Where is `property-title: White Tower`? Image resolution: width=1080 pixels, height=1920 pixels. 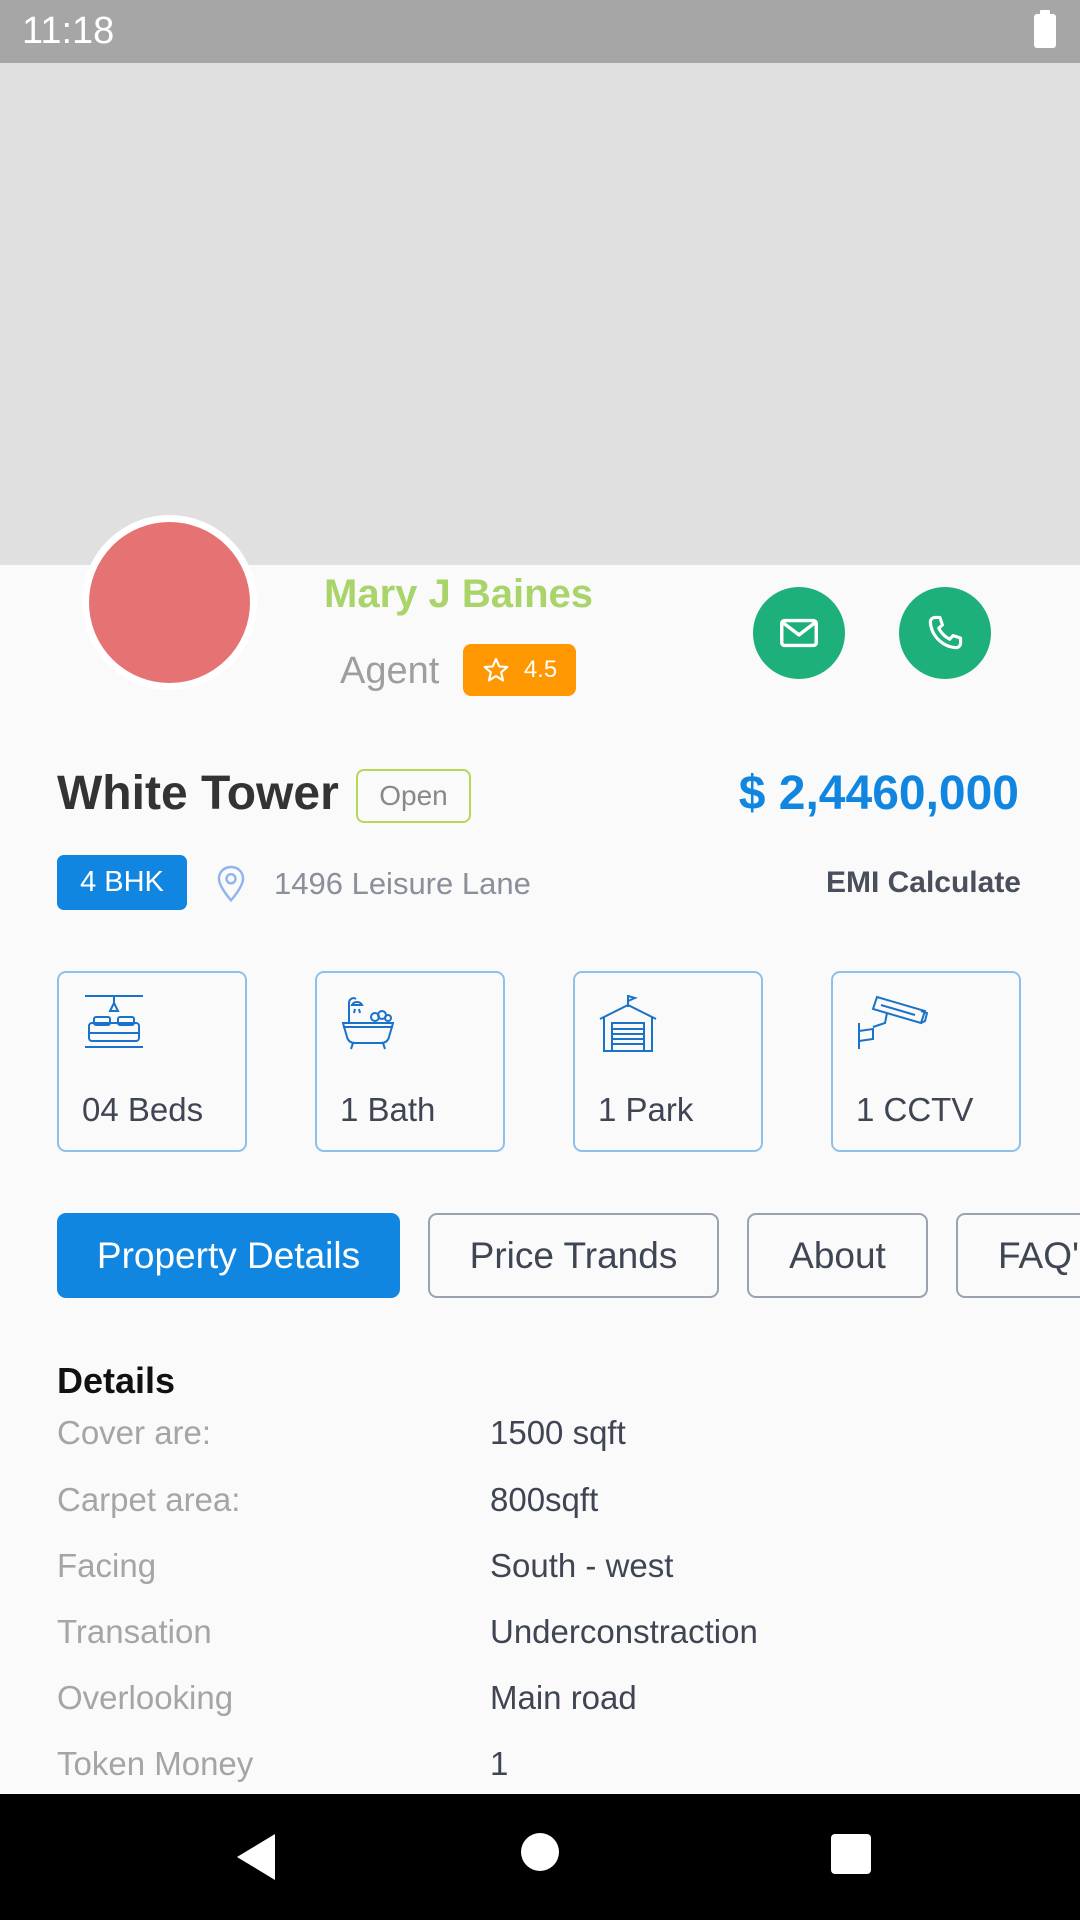 property-title: White Tower is located at coordinates (198, 793).